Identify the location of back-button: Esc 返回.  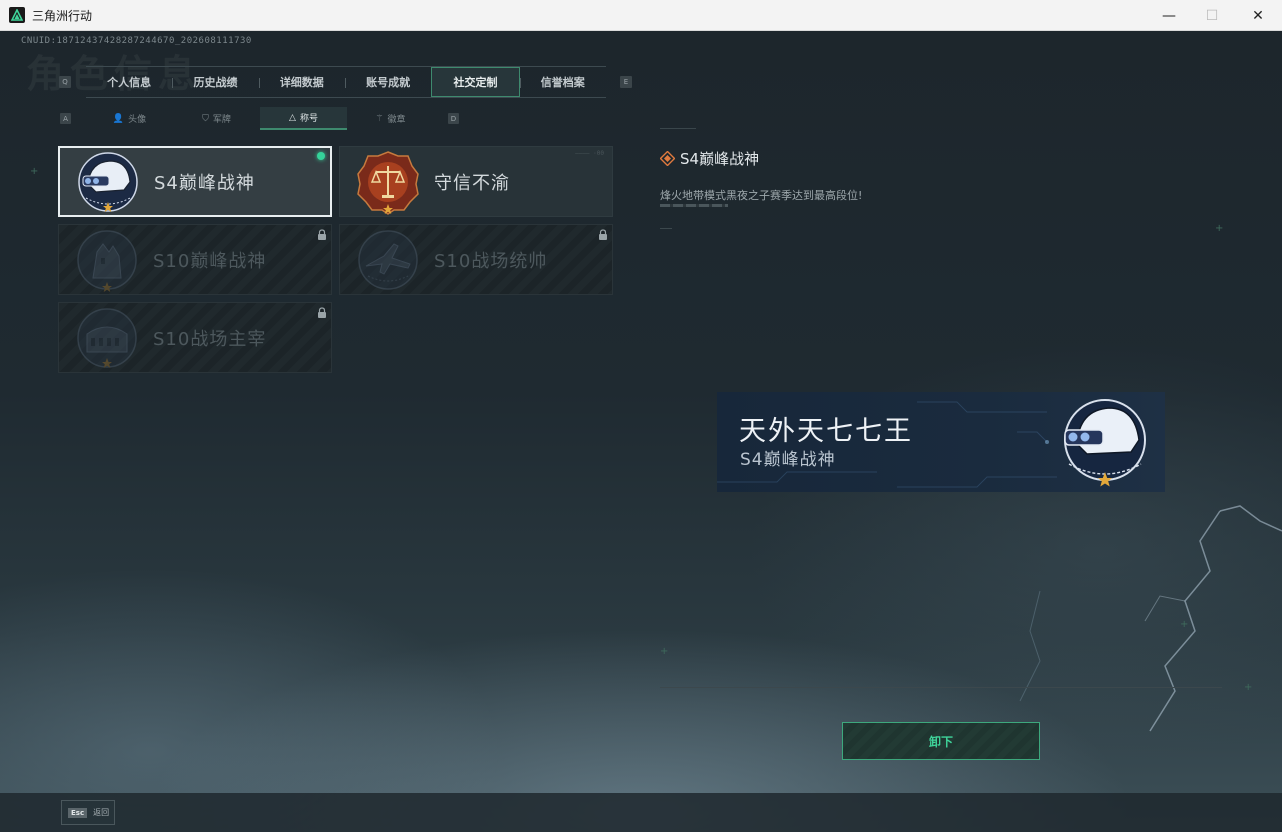
(88, 812).